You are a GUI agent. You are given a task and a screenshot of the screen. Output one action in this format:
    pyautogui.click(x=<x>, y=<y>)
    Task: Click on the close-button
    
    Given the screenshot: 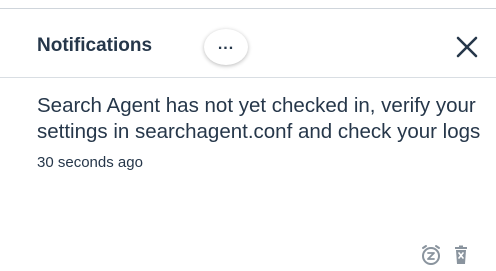 What is the action you would take?
    pyautogui.click(x=467, y=47)
    